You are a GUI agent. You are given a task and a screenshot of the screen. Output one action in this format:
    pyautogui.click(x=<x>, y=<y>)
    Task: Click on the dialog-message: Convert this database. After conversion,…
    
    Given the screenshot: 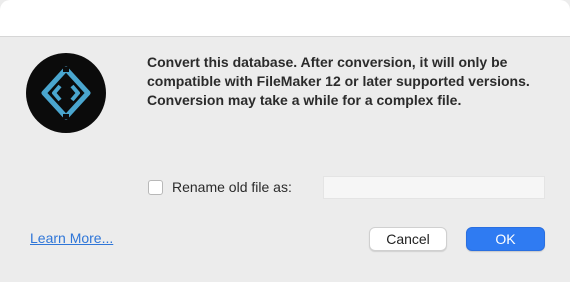 What is the action you would take?
    pyautogui.click(x=338, y=81)
    